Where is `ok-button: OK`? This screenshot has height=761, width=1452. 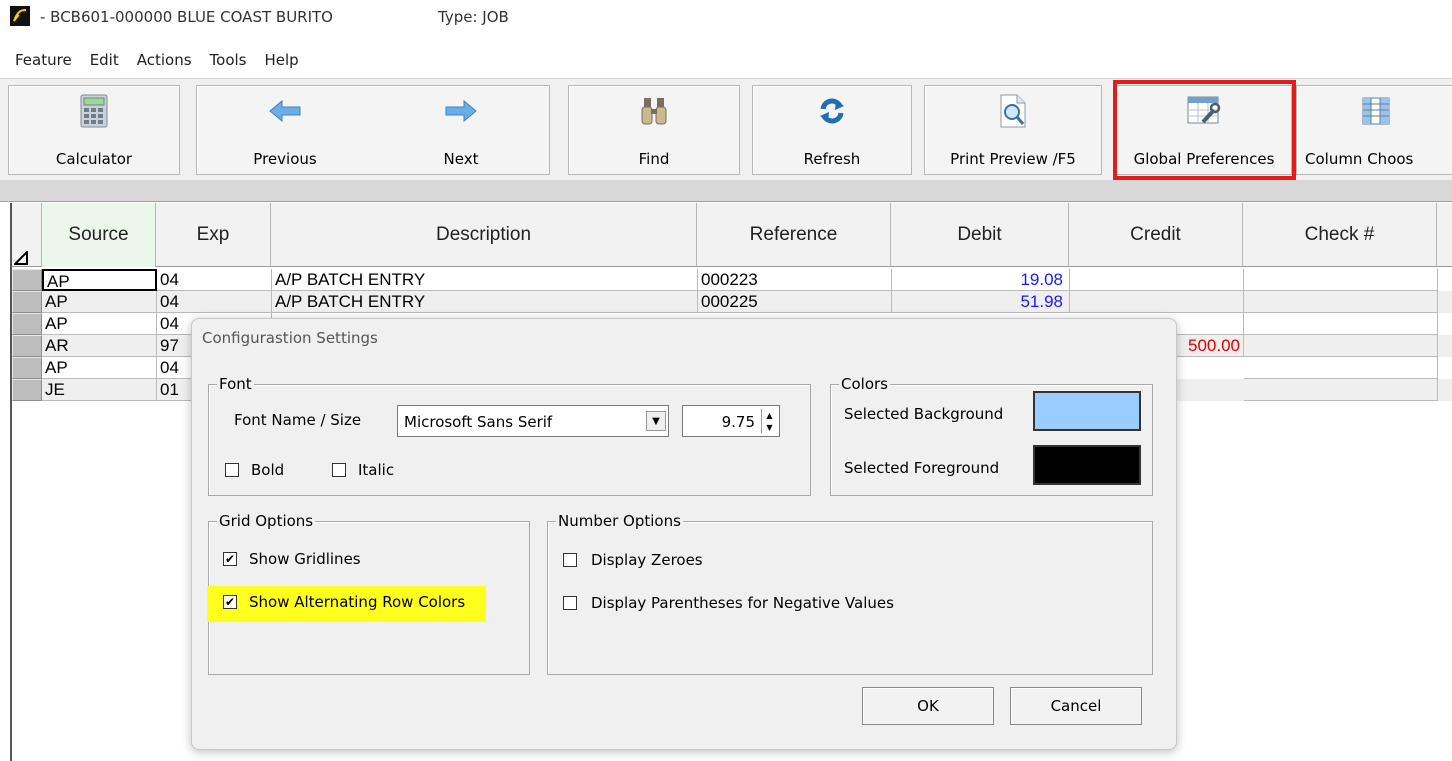
ok-button: OK is located at coordinates (928, 706).